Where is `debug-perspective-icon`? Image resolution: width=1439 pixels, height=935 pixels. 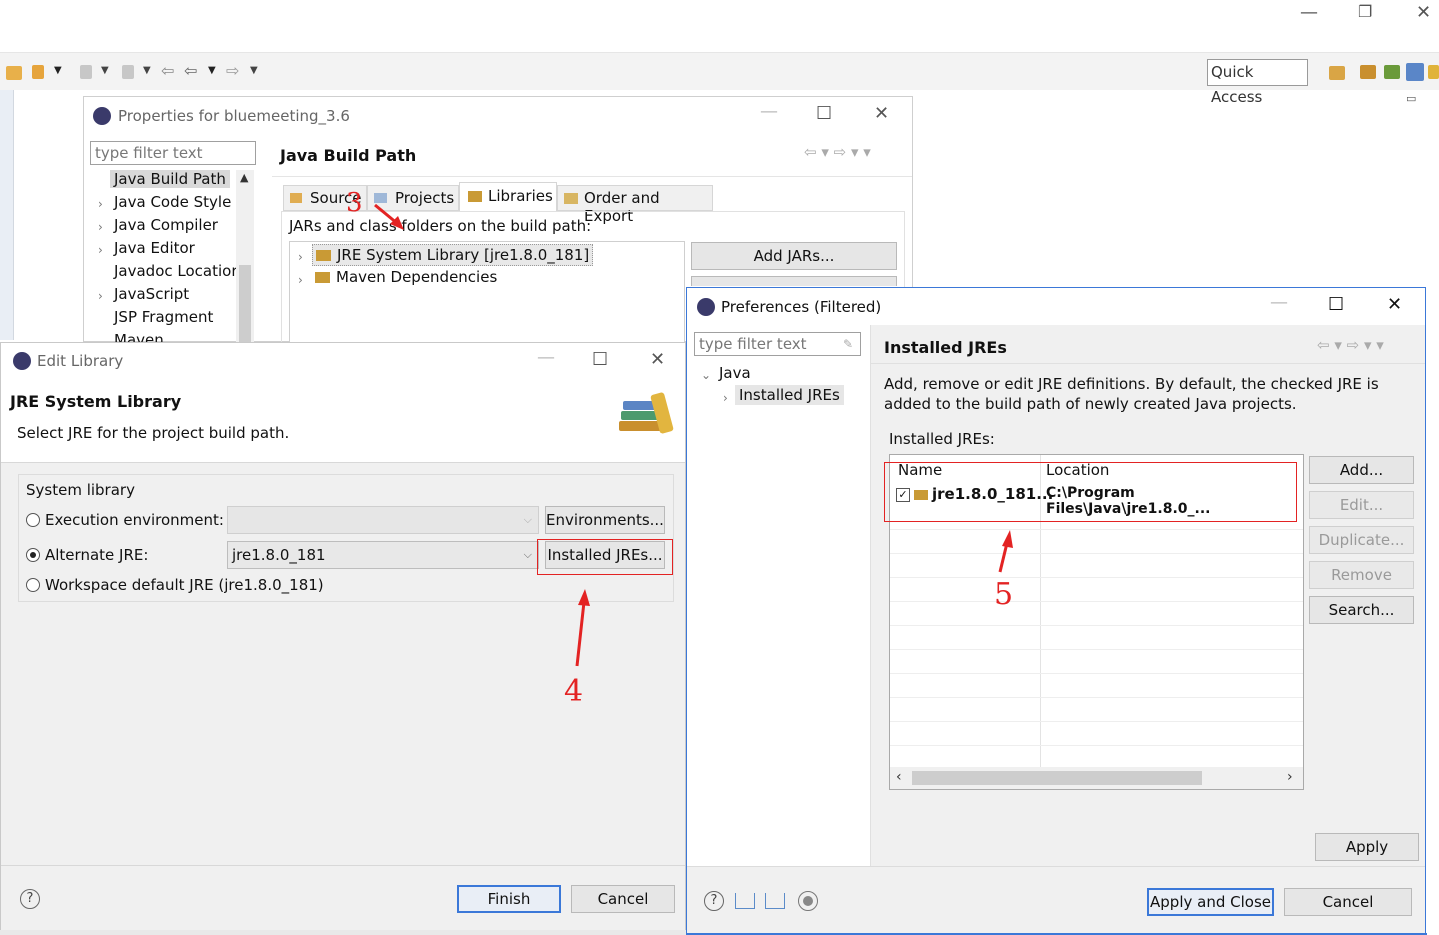
debug-perspective-icon is located at coordinates (1392, 72).